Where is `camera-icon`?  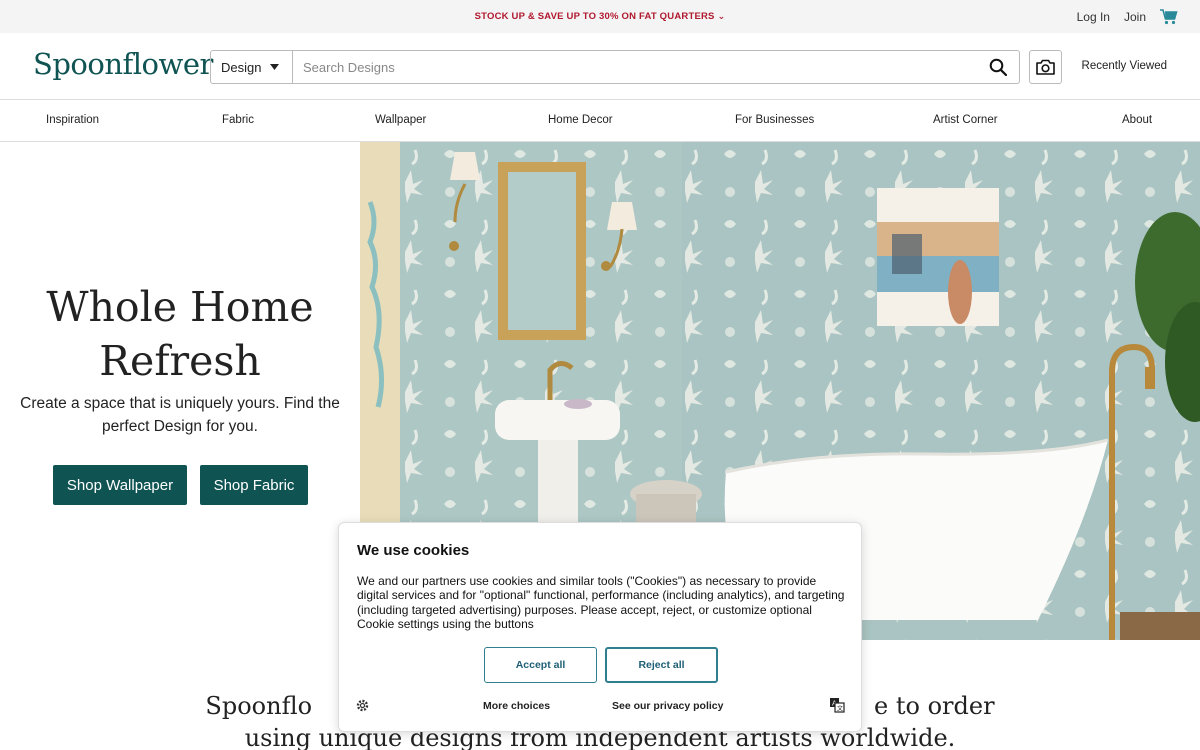
camera-icon is located at coordinates (1045, 67).